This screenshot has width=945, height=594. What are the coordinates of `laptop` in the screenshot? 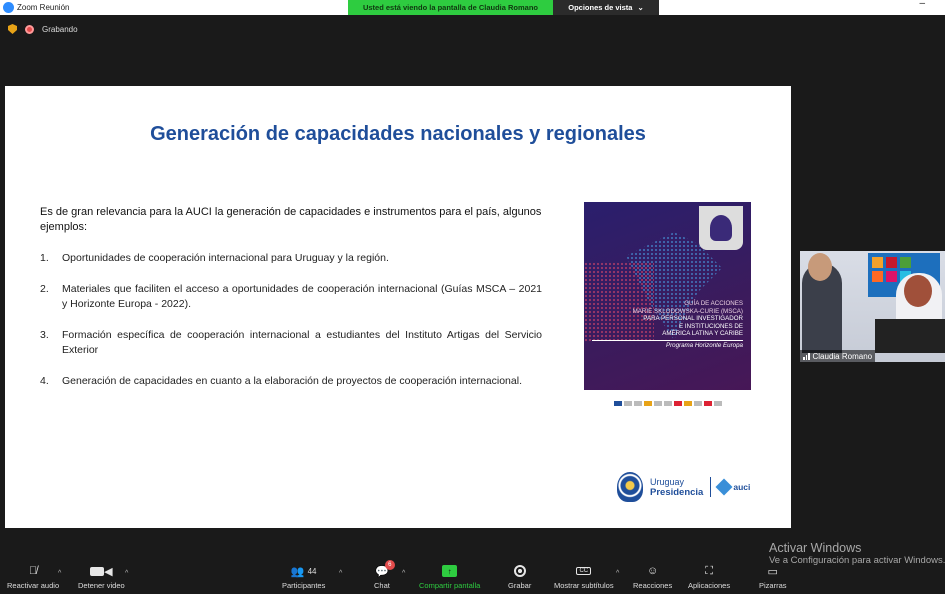 It's located at (910, 336).